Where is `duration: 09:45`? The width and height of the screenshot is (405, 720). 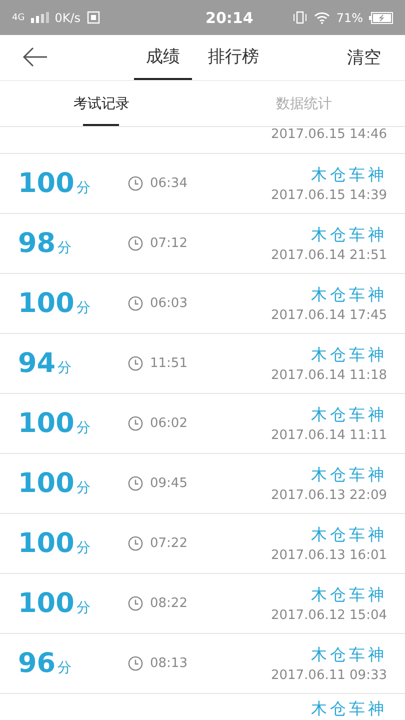 duration: 09:45 is located at coordinates (169, 483).